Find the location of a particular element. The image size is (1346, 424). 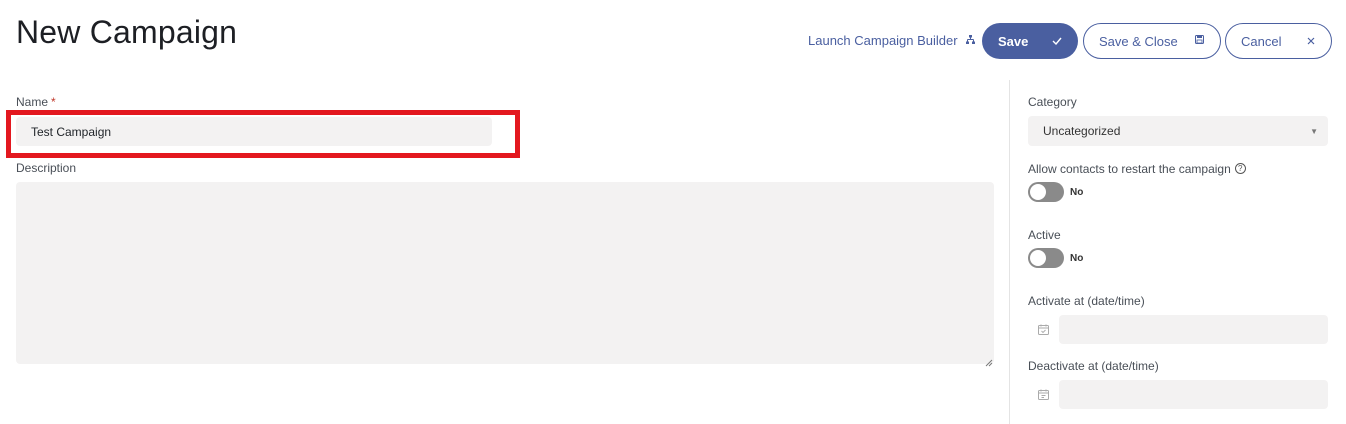

restart-label-text: Allow contacts to restart the campaign is located at coordinates (1129, 169).